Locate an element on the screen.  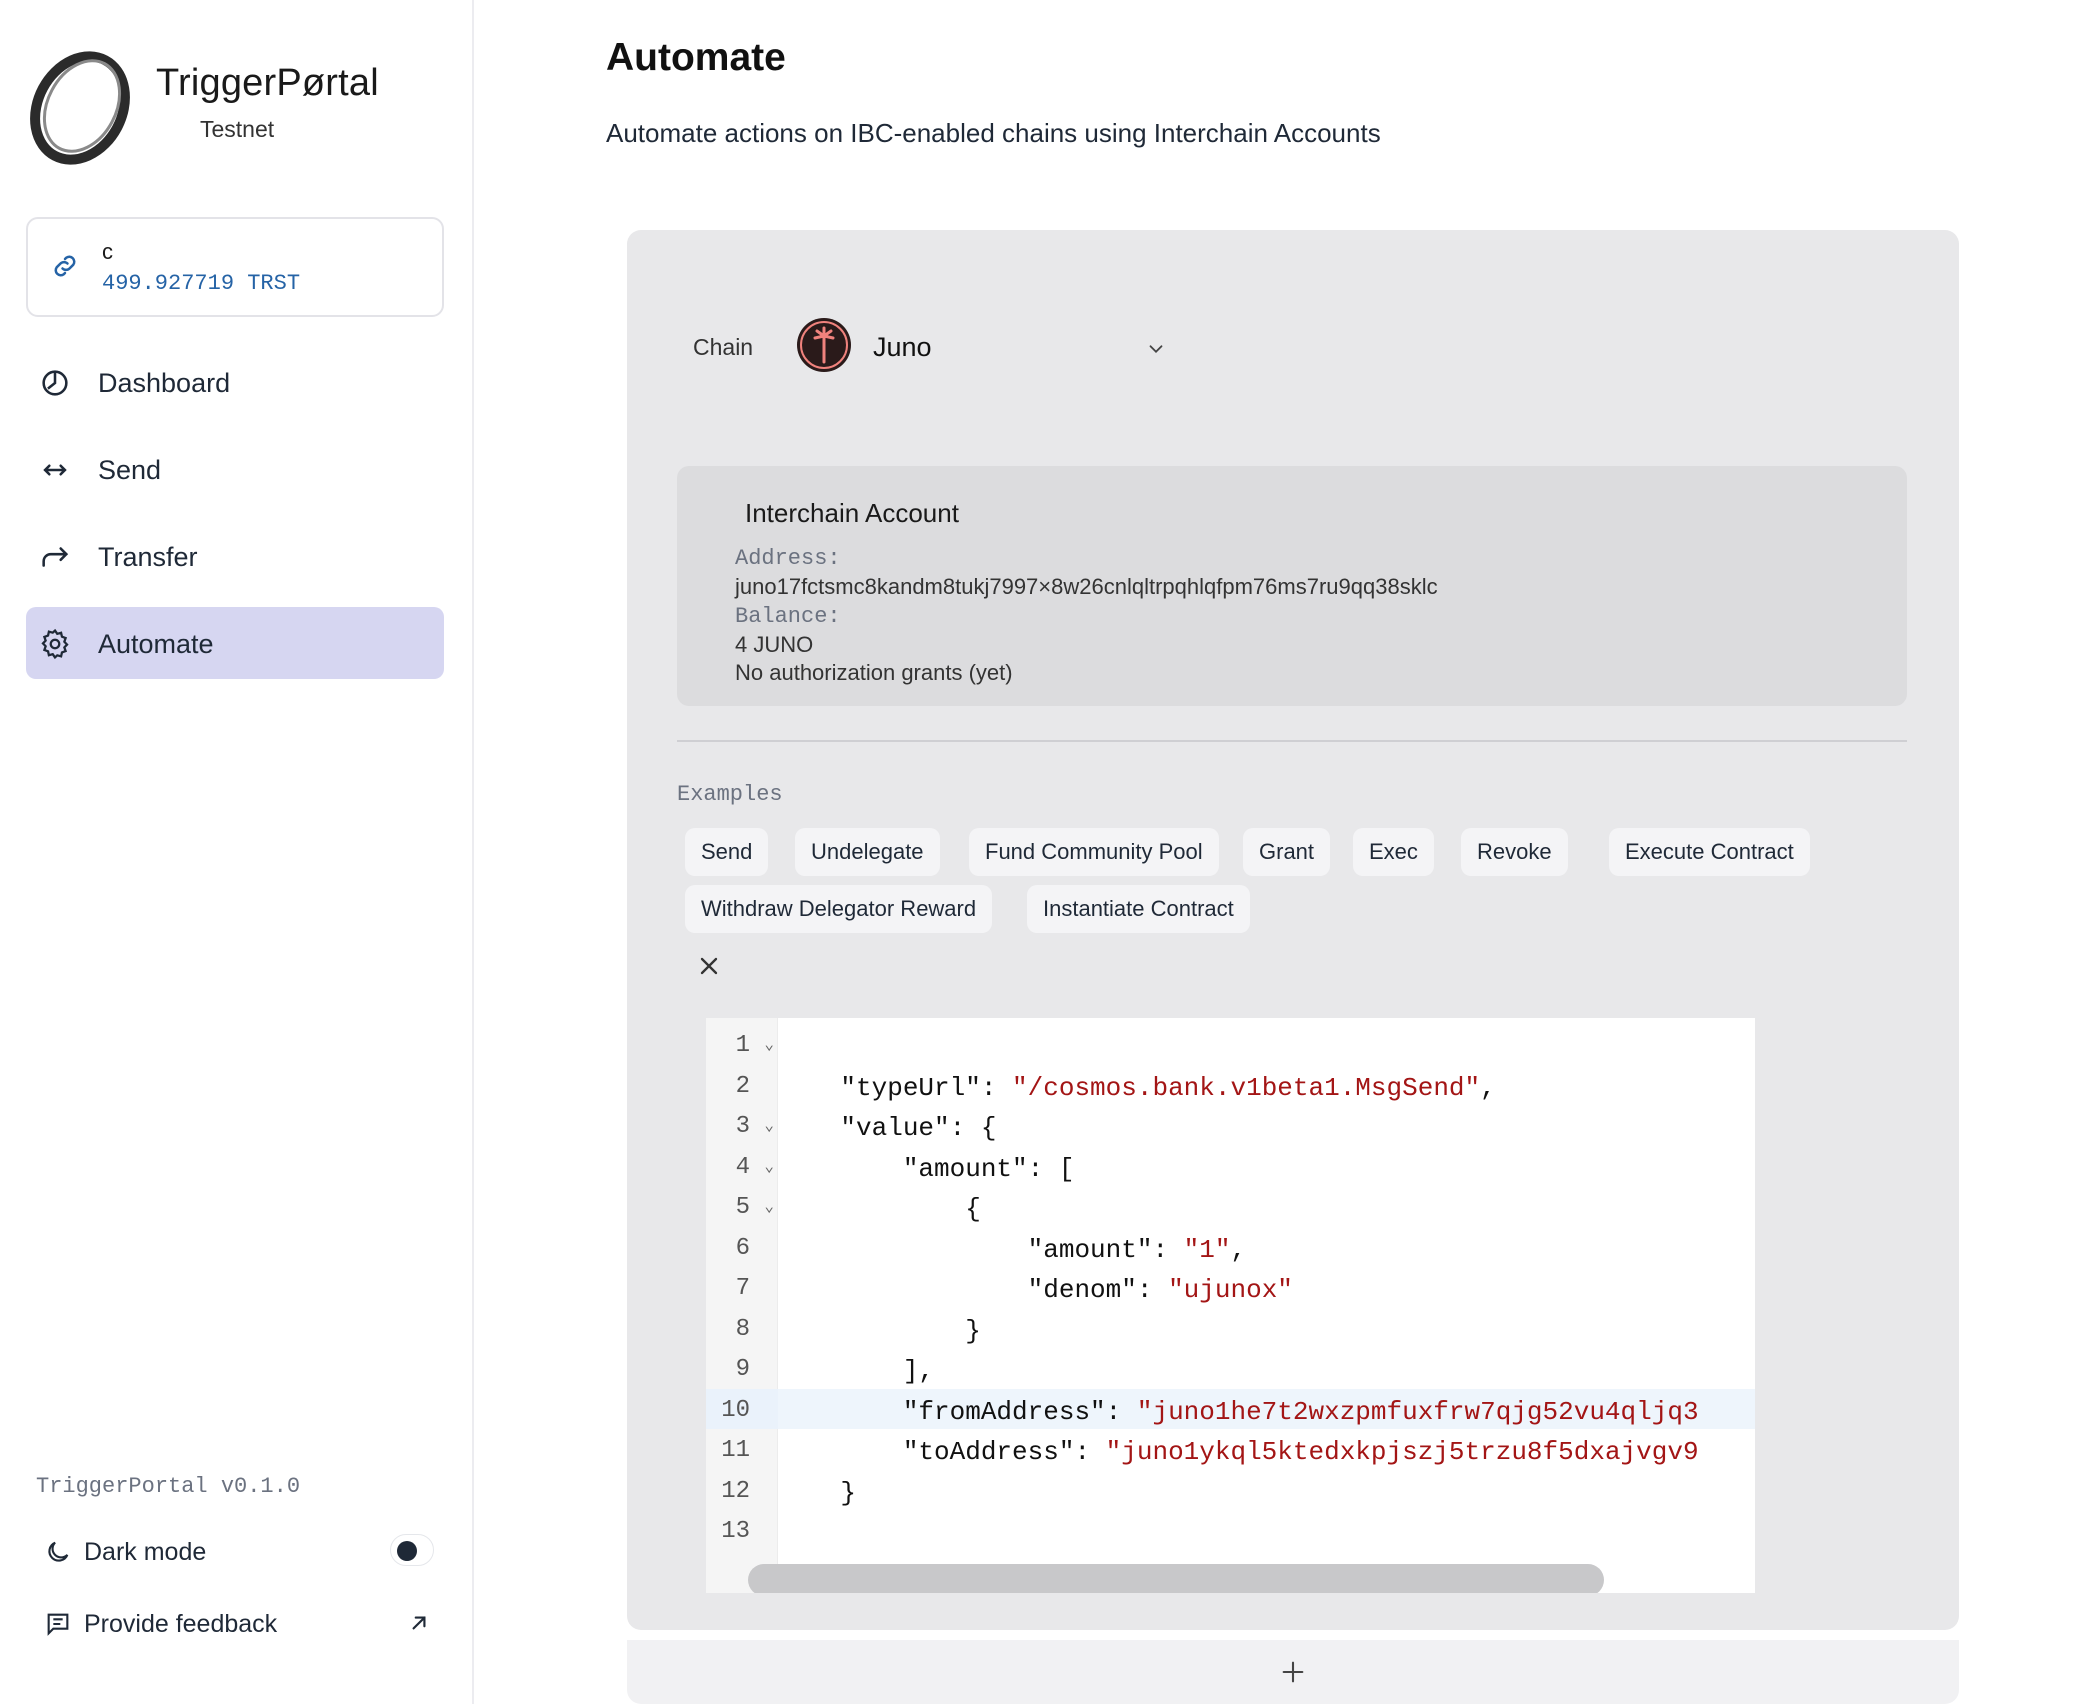
example-execute-contract-button: Execute Contract is located at coordinates (1709, 852).